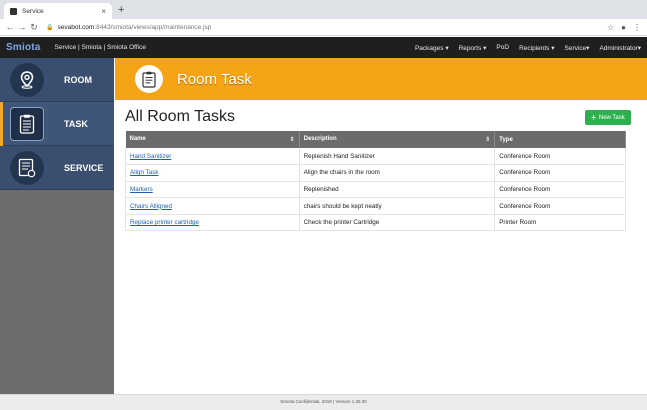  I want to click on section-header: Room Task, so click(381, 79).